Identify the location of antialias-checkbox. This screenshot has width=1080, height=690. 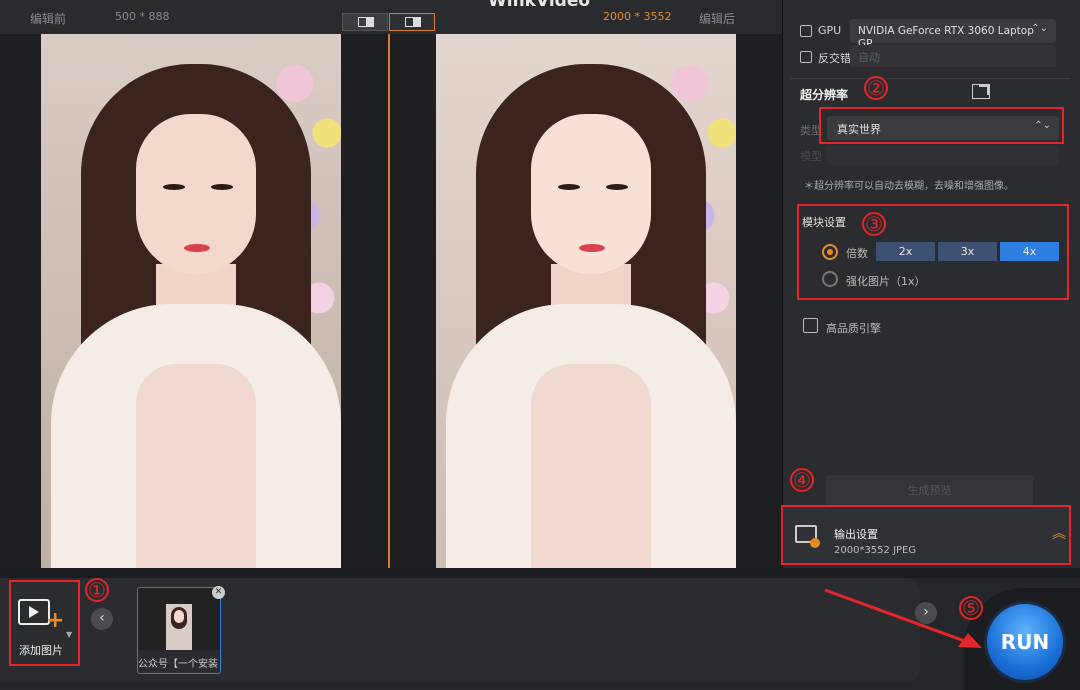
(806, 57).